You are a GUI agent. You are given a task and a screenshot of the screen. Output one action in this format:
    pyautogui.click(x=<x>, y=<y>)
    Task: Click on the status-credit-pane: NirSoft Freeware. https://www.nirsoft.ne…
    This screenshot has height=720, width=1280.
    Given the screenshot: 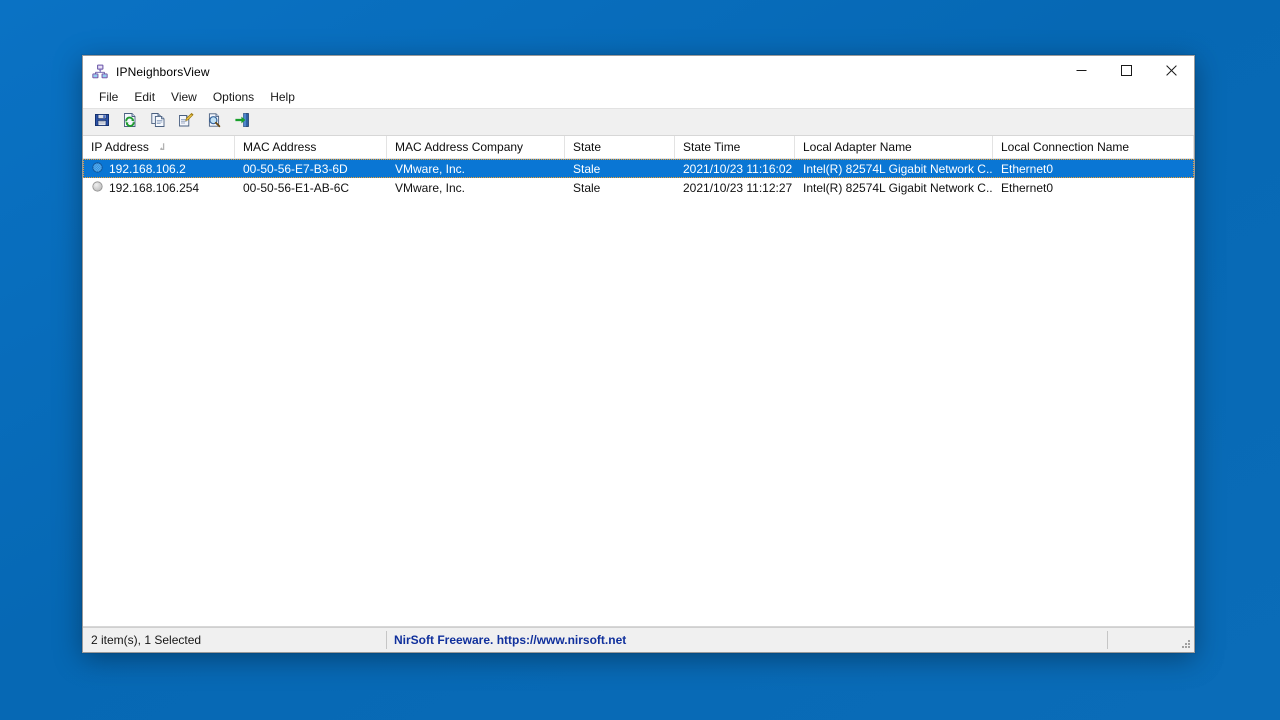 What is the action you would take?
    pyautogui.click(x=746, y=640)
    